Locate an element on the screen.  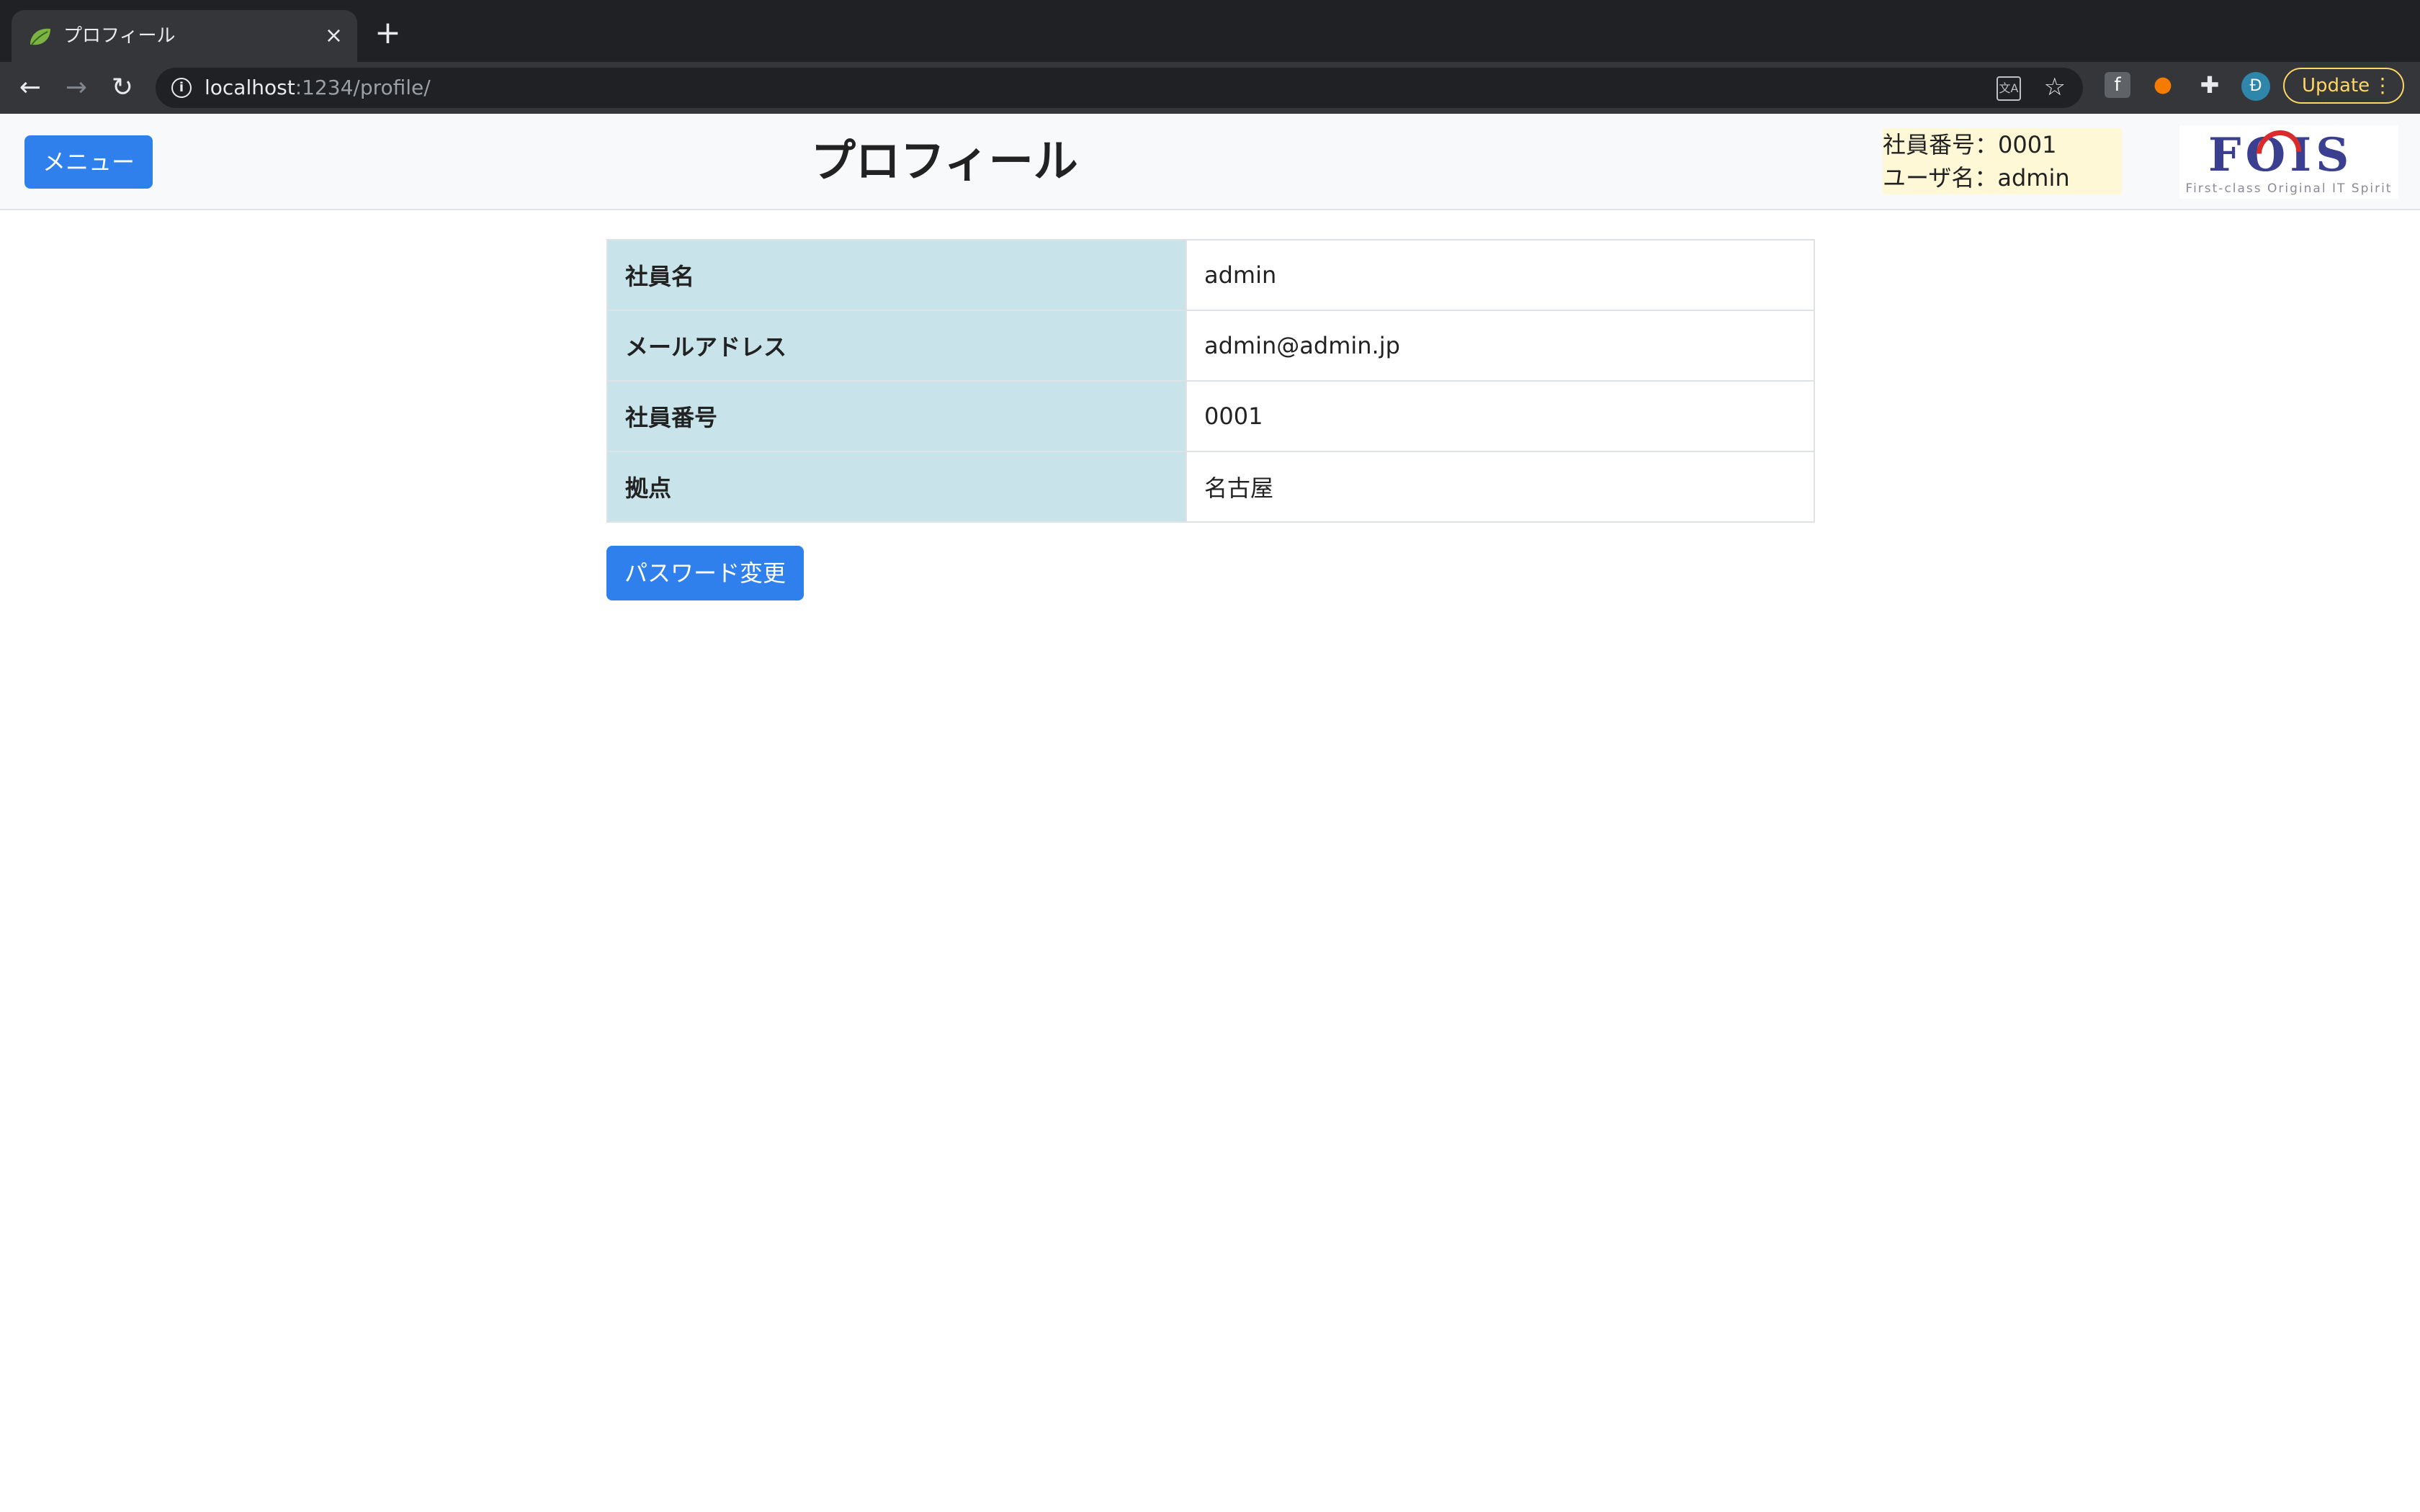
facebook-extension-icon: f is located at coordinates (2117, 85).